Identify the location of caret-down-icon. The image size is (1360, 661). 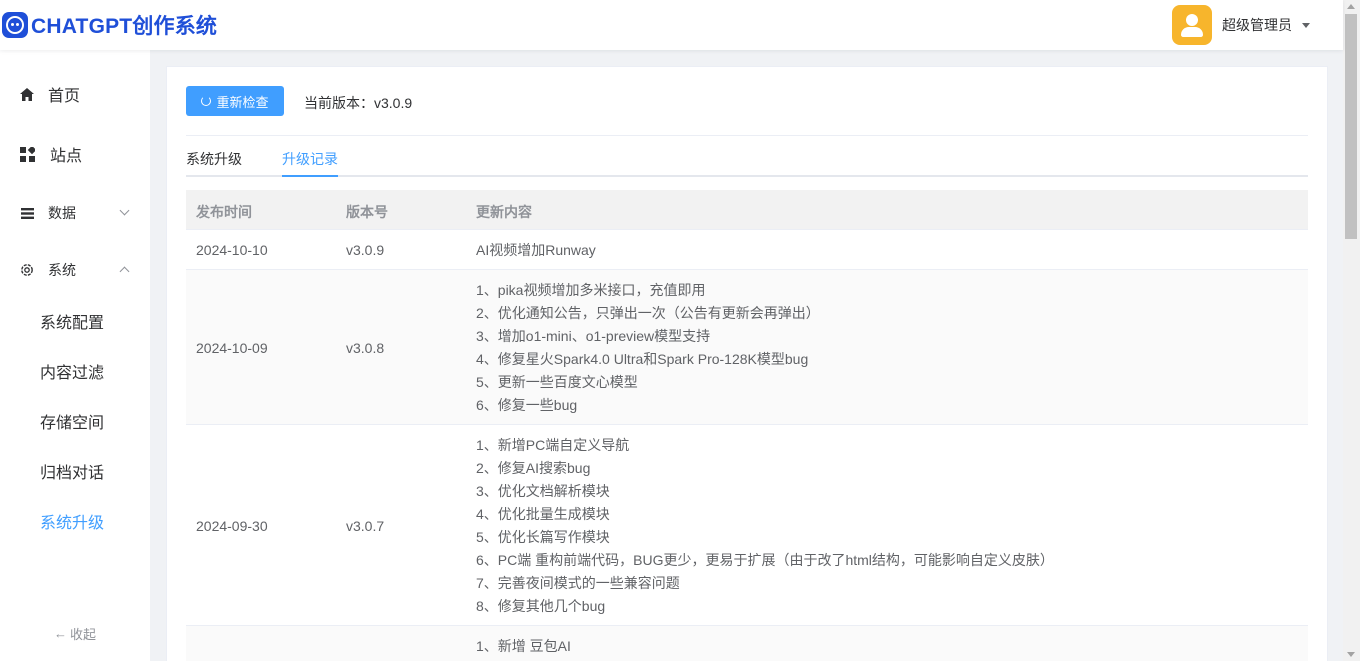
(1306, 25).